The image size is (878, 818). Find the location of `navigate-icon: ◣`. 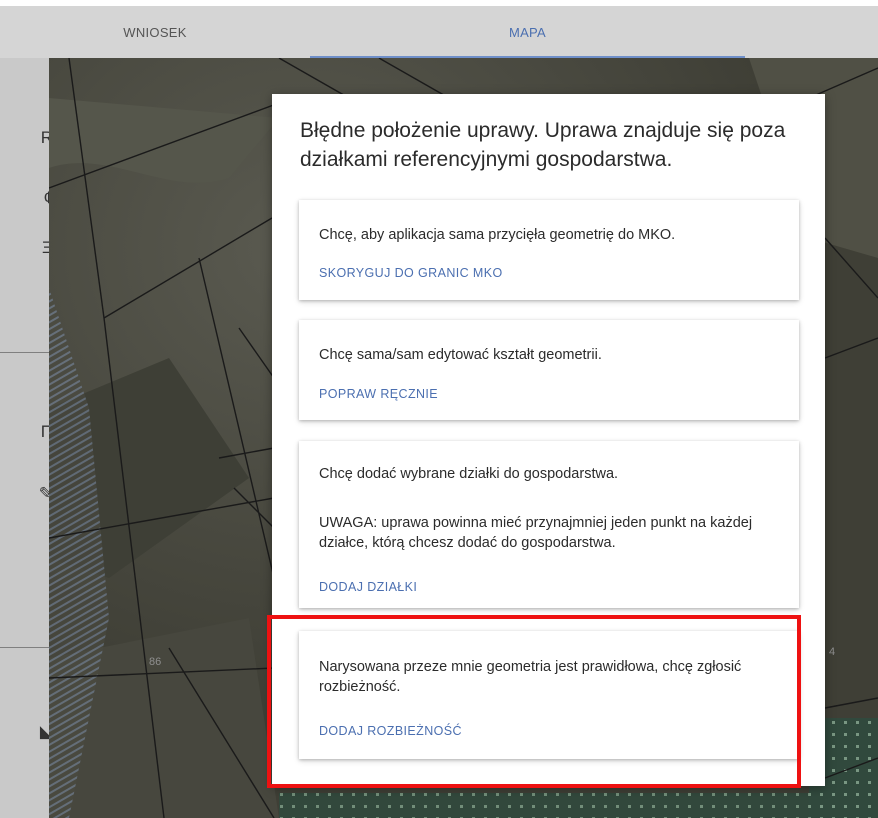

navigate-icon: ◣ is located at coordinates (24, 732).